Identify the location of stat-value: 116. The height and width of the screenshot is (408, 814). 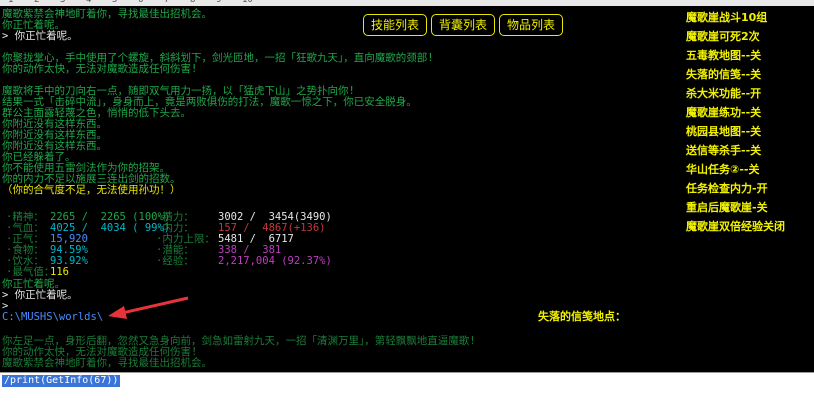
(59, 272).